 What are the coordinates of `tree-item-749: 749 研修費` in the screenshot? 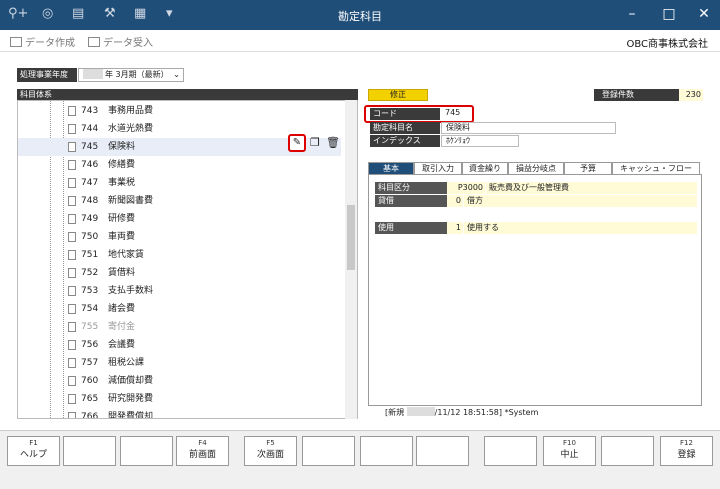 It's located at (179, 219).